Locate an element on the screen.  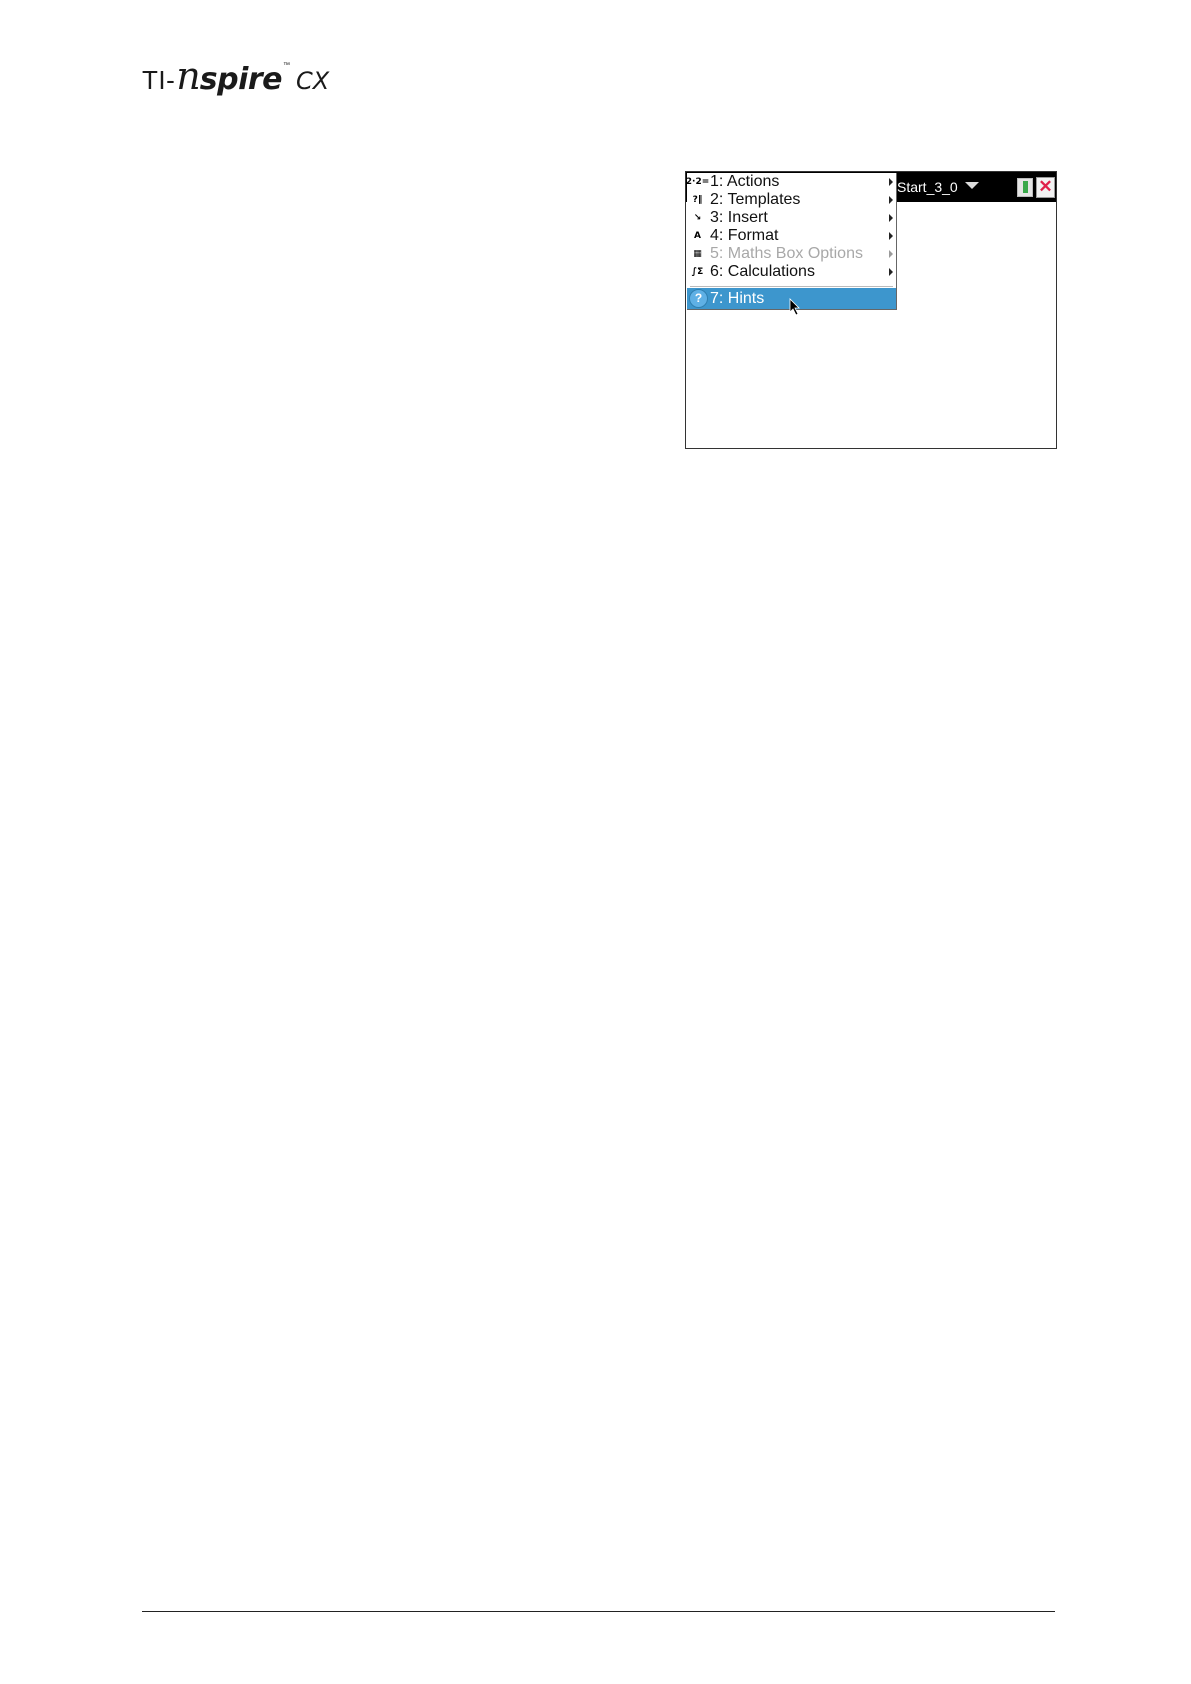
menu-item-calculations: ∫Σ 6: Calculations is located at coordinates (791, 272).